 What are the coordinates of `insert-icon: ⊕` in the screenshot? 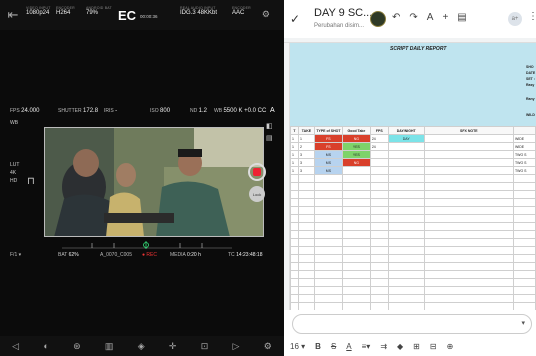 It's located at (450, 346).